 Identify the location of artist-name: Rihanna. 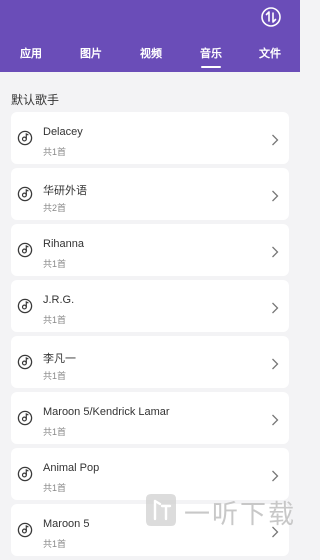
(63, 244).